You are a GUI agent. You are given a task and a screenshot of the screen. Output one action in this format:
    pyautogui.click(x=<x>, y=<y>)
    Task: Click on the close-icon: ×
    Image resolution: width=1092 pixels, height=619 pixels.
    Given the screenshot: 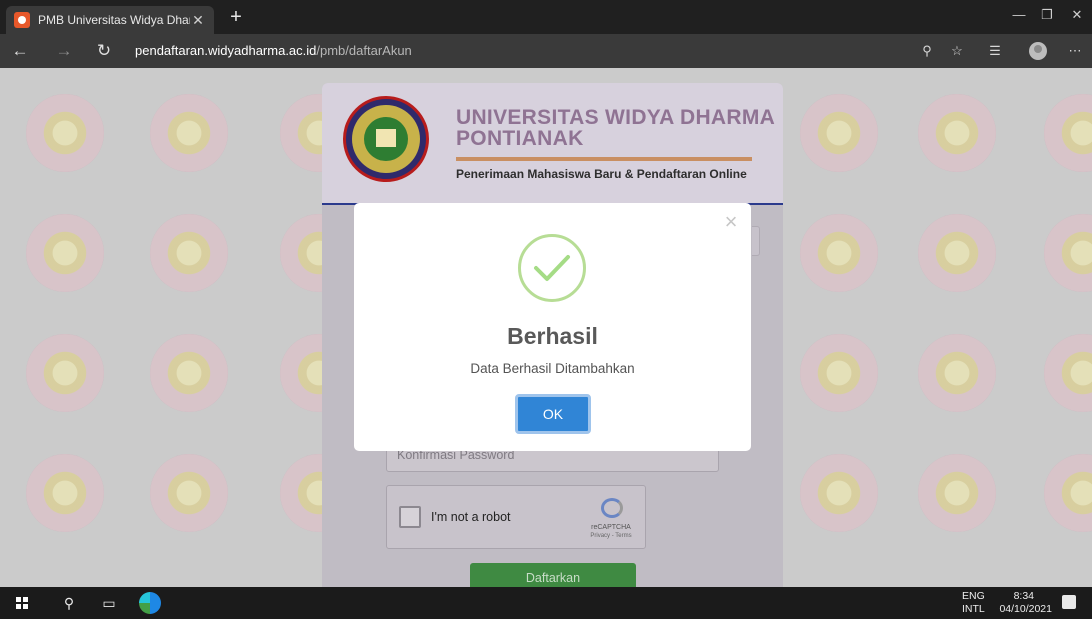 What is the action you would take?
    pyautogui.click(x=731, y=222)
    